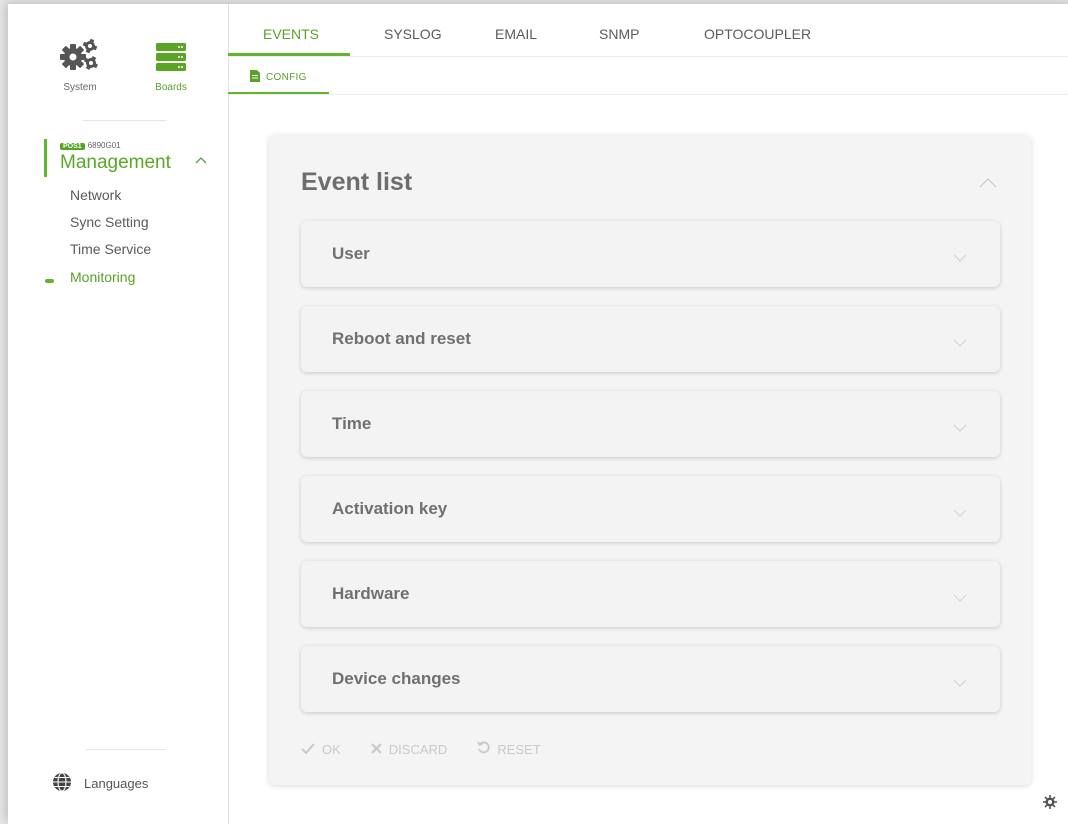 Image resolution: width=1068 pixels, height=824 pixels. Describe the element at coordinates (650, 679) in the screenshot. I see `event-panel-device-changes: Device changes` at that location.